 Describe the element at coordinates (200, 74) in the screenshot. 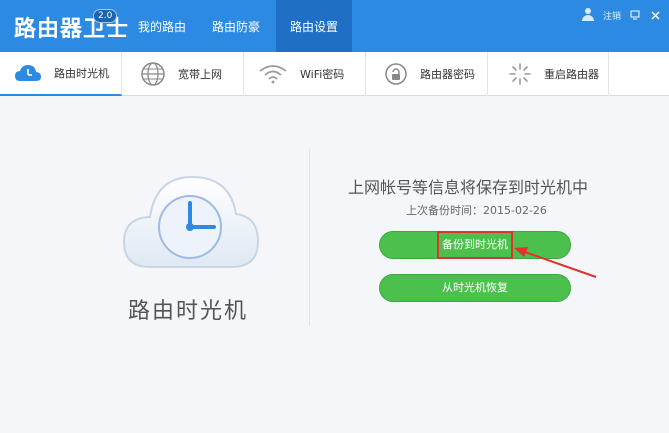

I see `subtab-label: 宽带上网` at that location.